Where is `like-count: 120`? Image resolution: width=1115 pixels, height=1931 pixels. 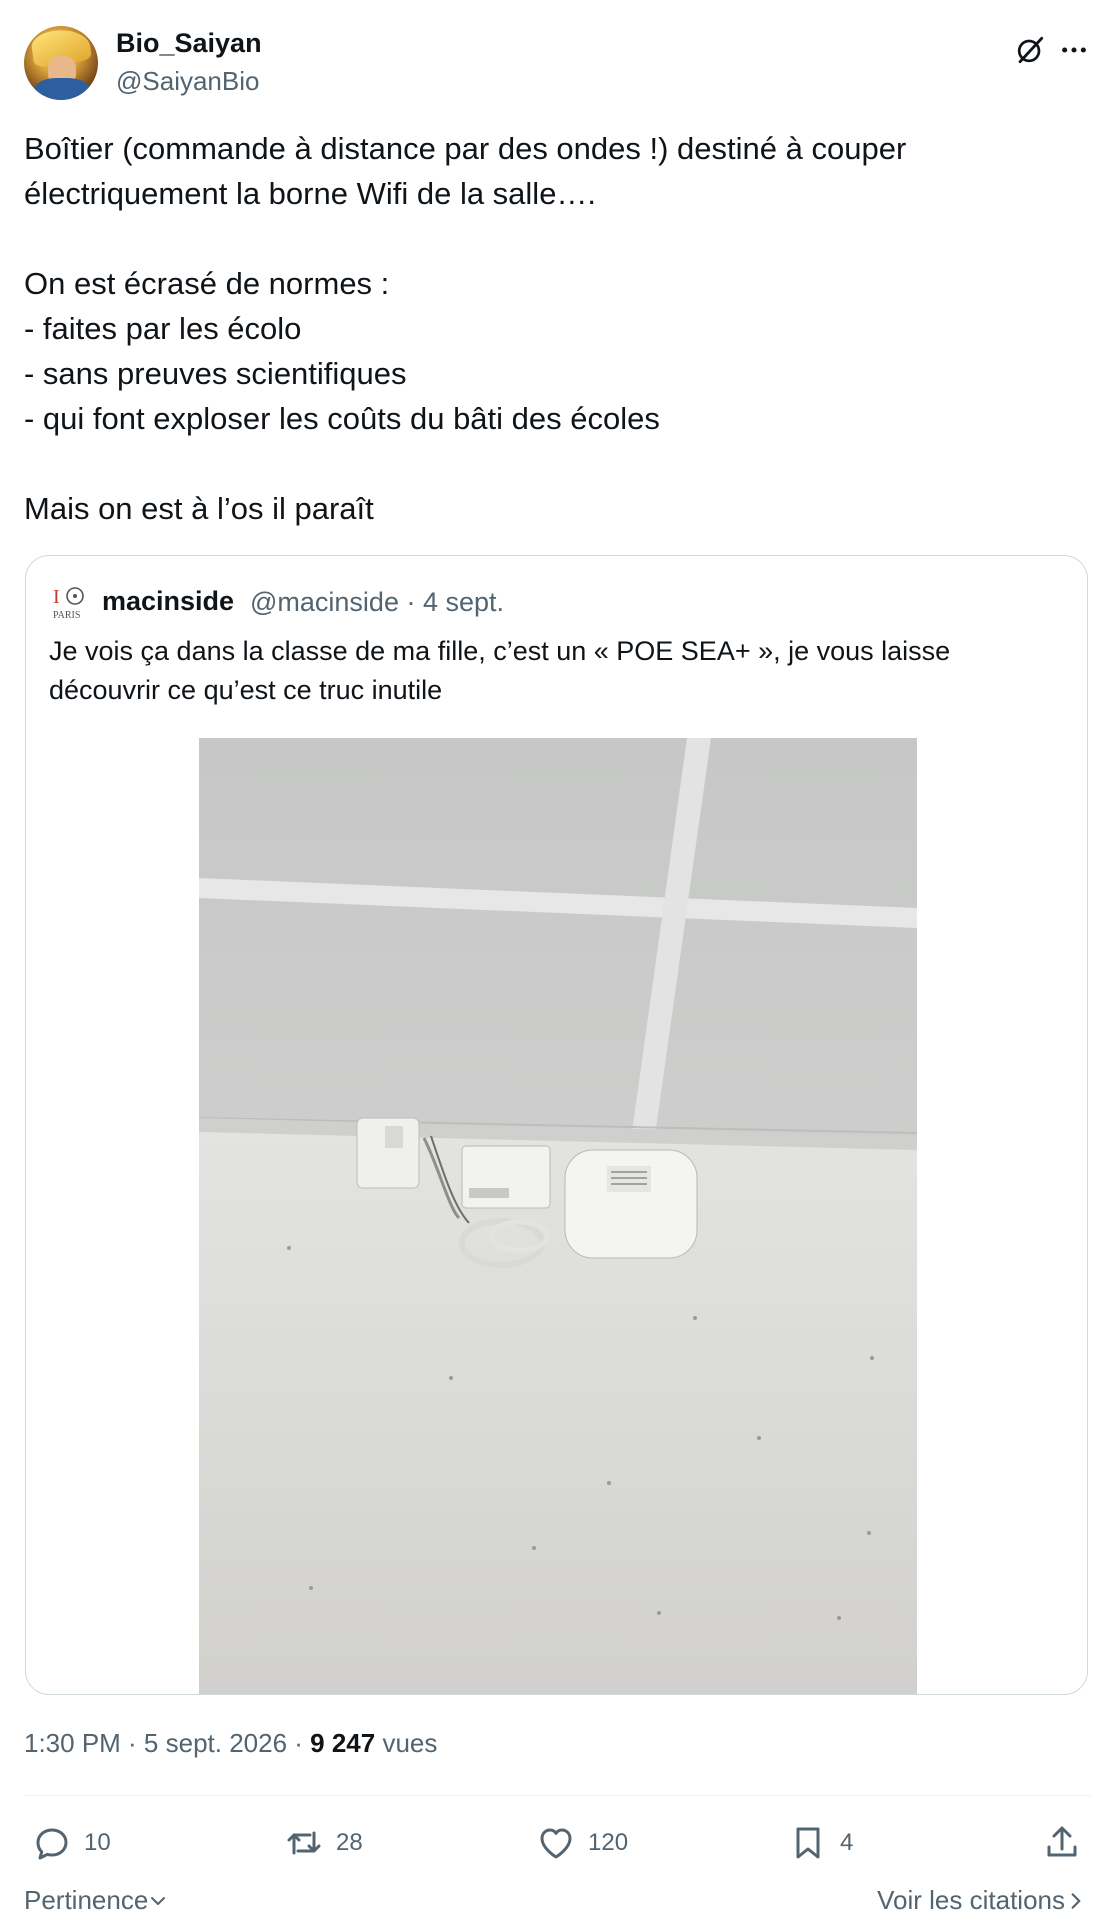
like-count: 120 is located at coordinates (608, 1842).